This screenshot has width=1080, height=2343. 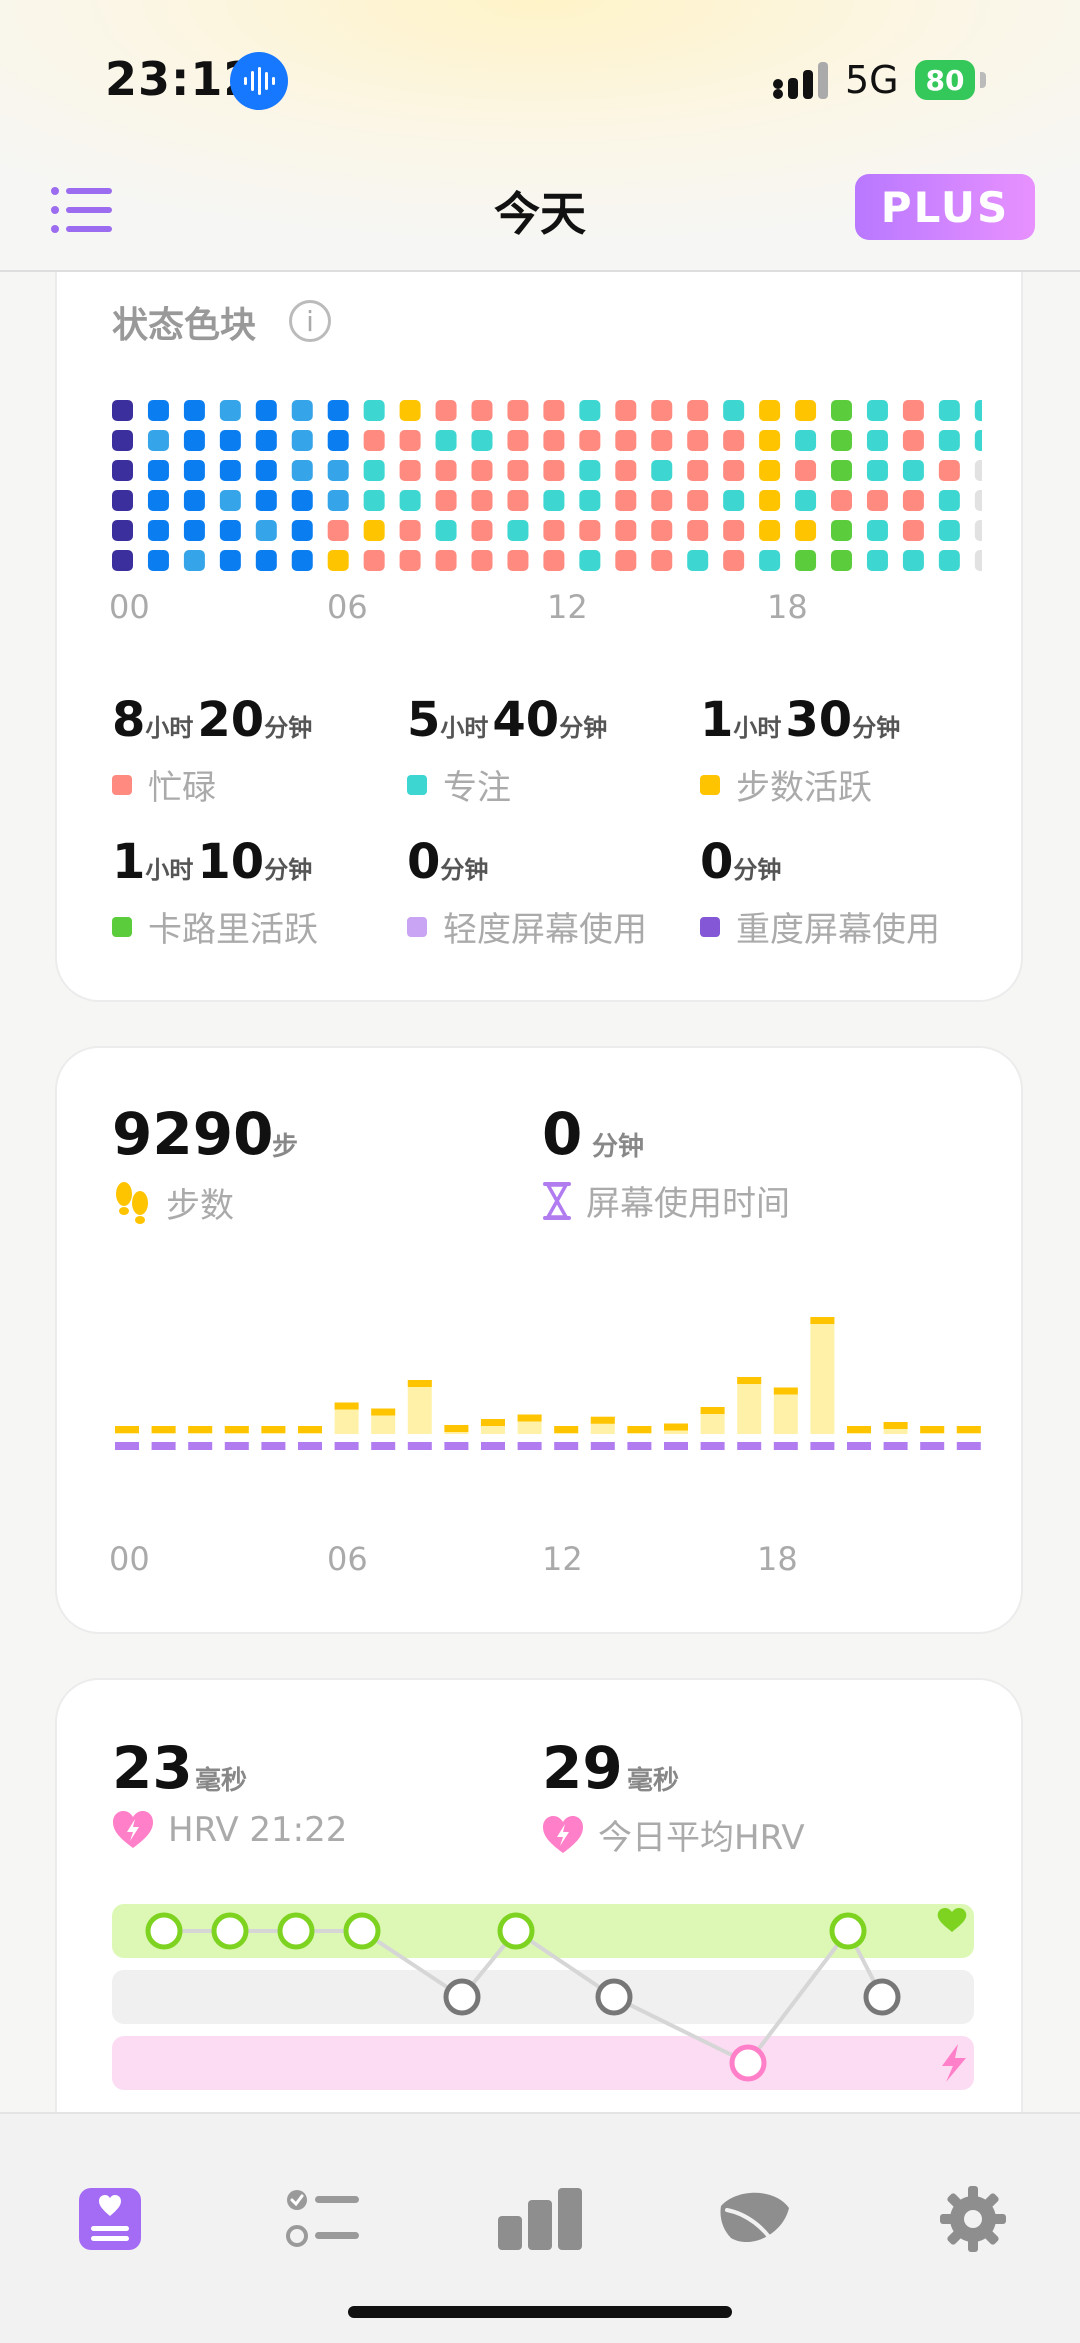 What do you see at coordinates (755, 2219) in the screenshot?
I see `tab-nature` at bounding box center [755, 2219].